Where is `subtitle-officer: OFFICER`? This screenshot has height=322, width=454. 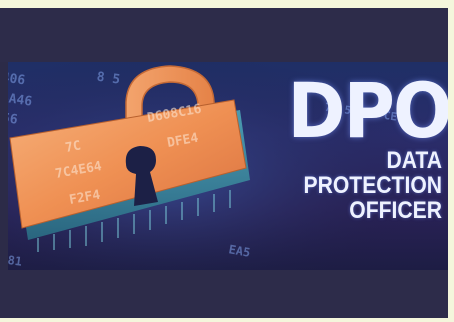
subtitle-officer: OFFICER is located at coordinates (395, 210).